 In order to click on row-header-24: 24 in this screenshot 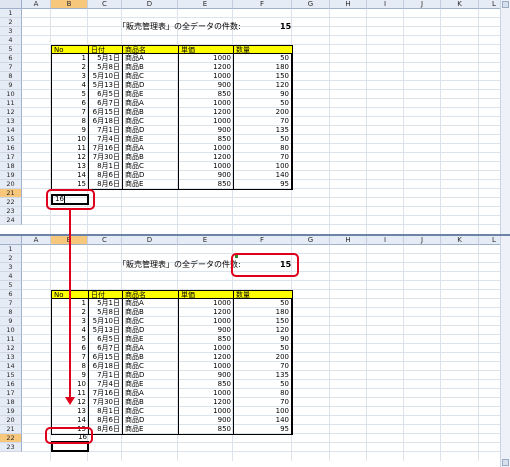, I will do `click(11, 220)`.